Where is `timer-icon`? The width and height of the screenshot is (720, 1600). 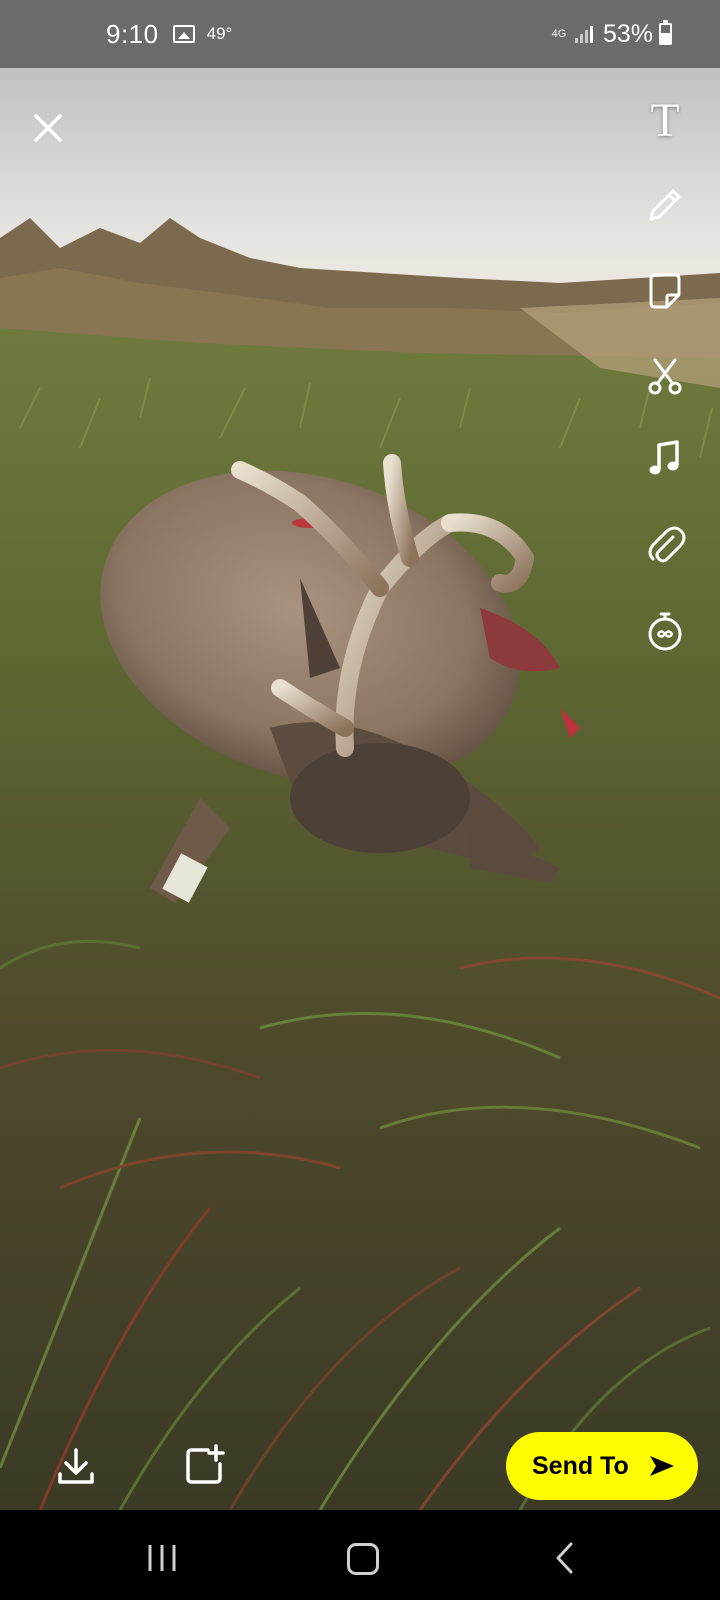 timer-icon is located at coordinates (665, 631).